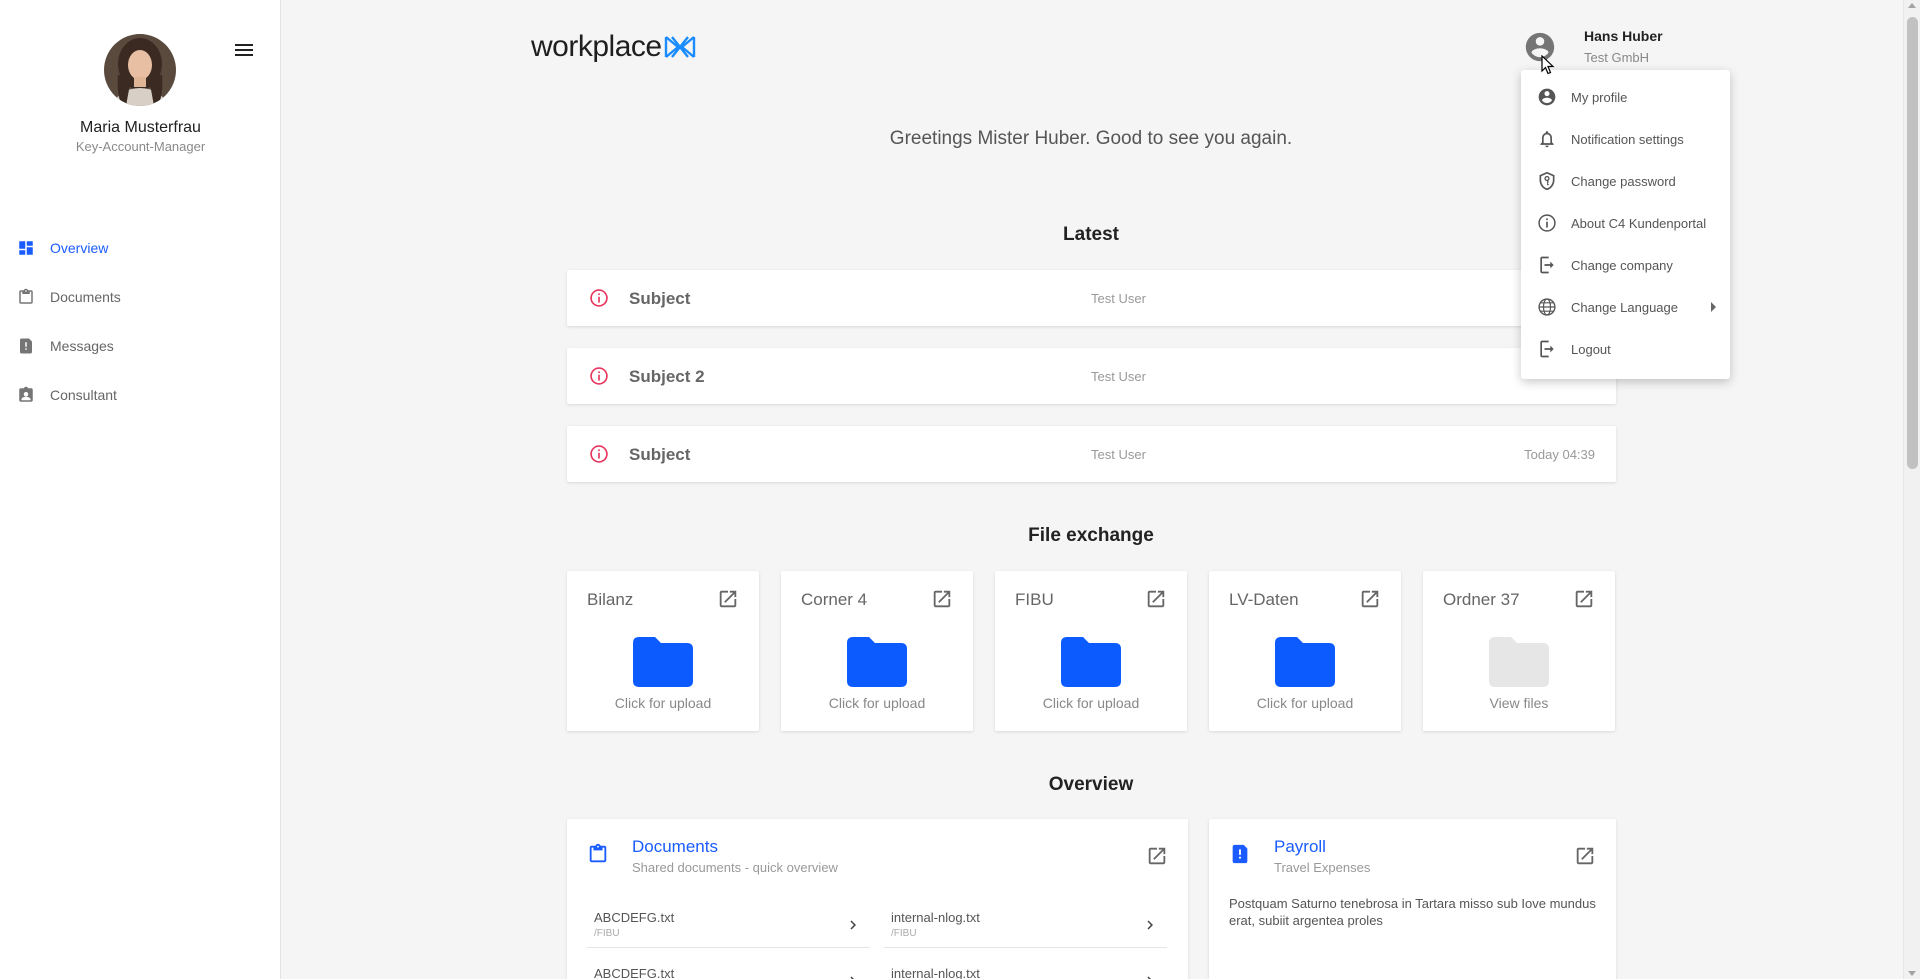 This screenshot has width=1920, height=979. I want to click on file-exchange-title: File exchange, so click(1091, 535).